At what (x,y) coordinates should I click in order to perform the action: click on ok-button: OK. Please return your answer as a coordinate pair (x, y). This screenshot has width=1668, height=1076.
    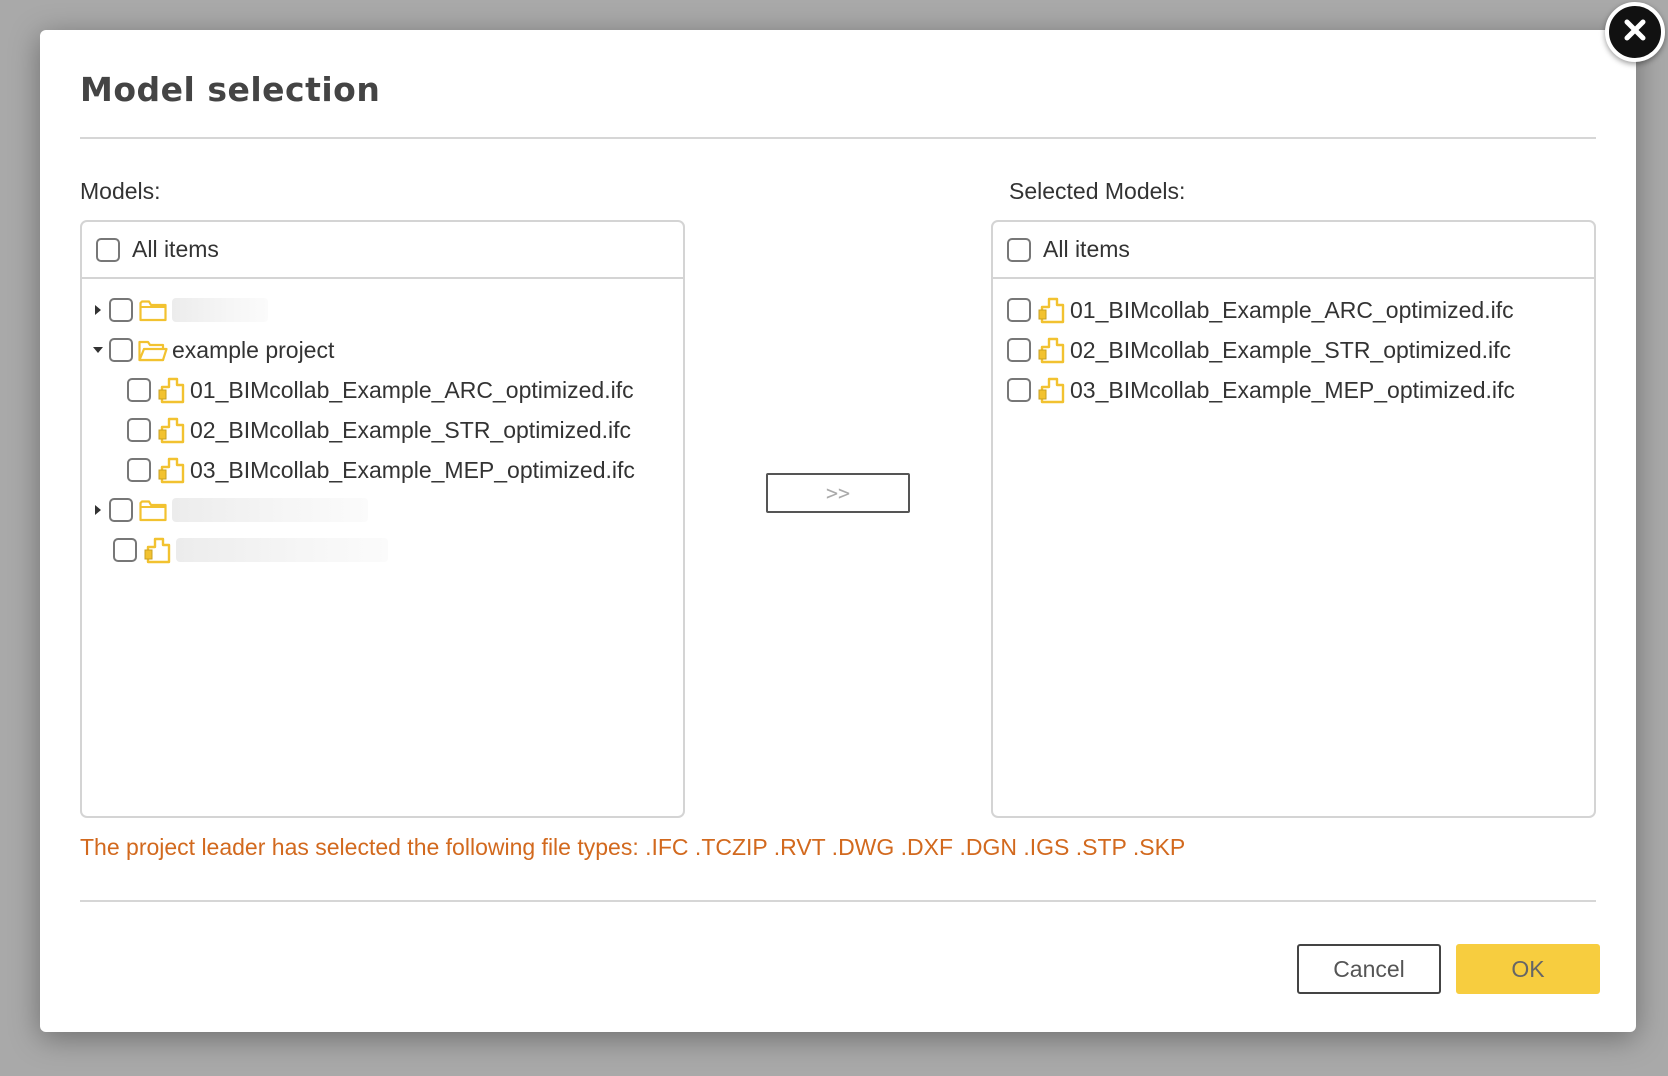
    Looking at the image, I should click on (1528, 969).